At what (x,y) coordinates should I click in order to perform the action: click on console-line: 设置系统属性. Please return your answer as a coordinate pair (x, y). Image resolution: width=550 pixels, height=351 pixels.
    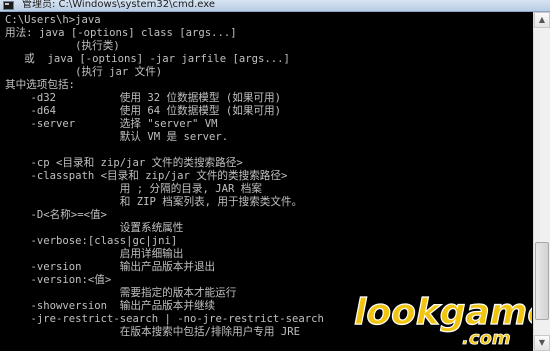
    Looking at the image, I should click on (94, 228).